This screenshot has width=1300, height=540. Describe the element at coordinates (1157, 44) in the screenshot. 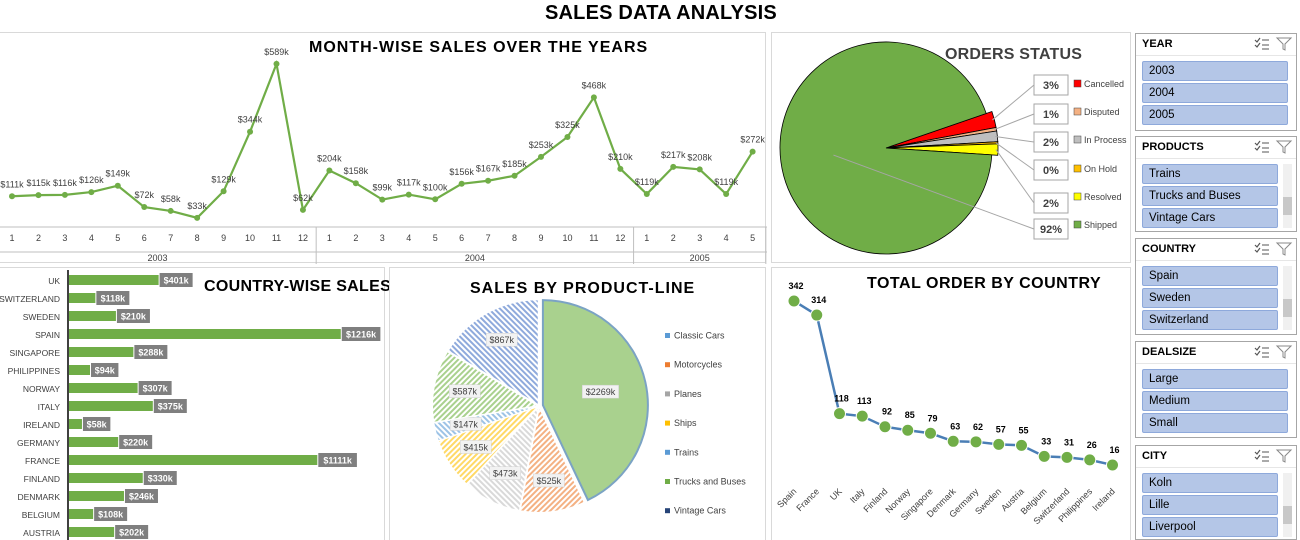

I see `slicer-title: YEAR` at that location.